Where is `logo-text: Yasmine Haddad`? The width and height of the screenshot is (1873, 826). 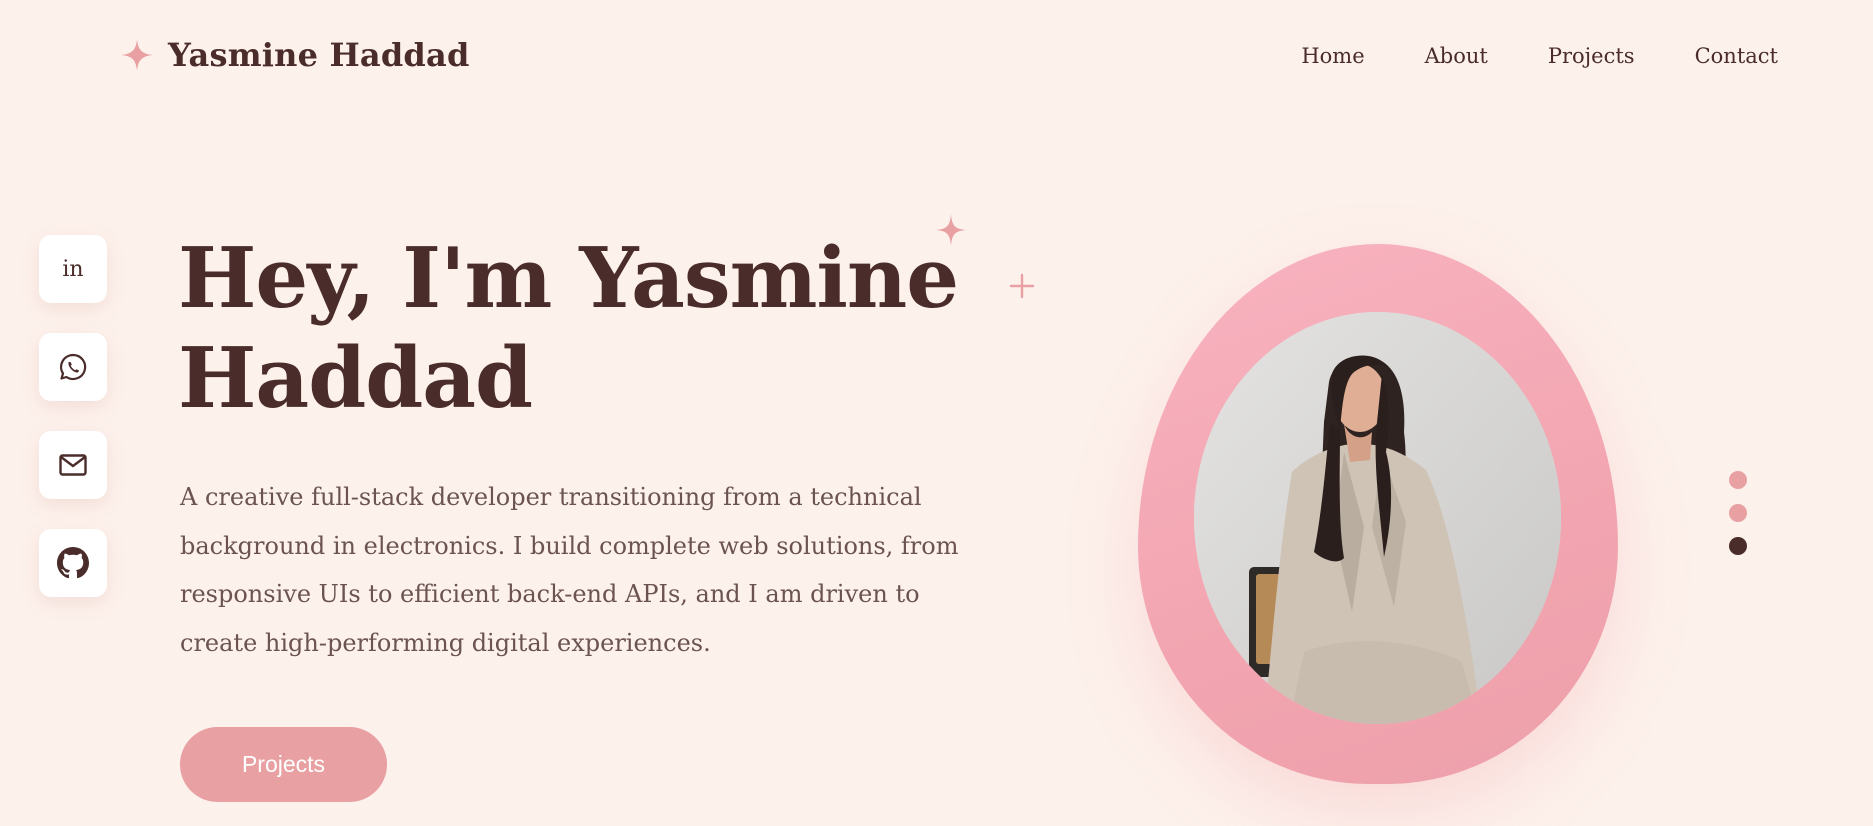
logo-text: Yasmine Haddad is located at coordinates (319, 55).